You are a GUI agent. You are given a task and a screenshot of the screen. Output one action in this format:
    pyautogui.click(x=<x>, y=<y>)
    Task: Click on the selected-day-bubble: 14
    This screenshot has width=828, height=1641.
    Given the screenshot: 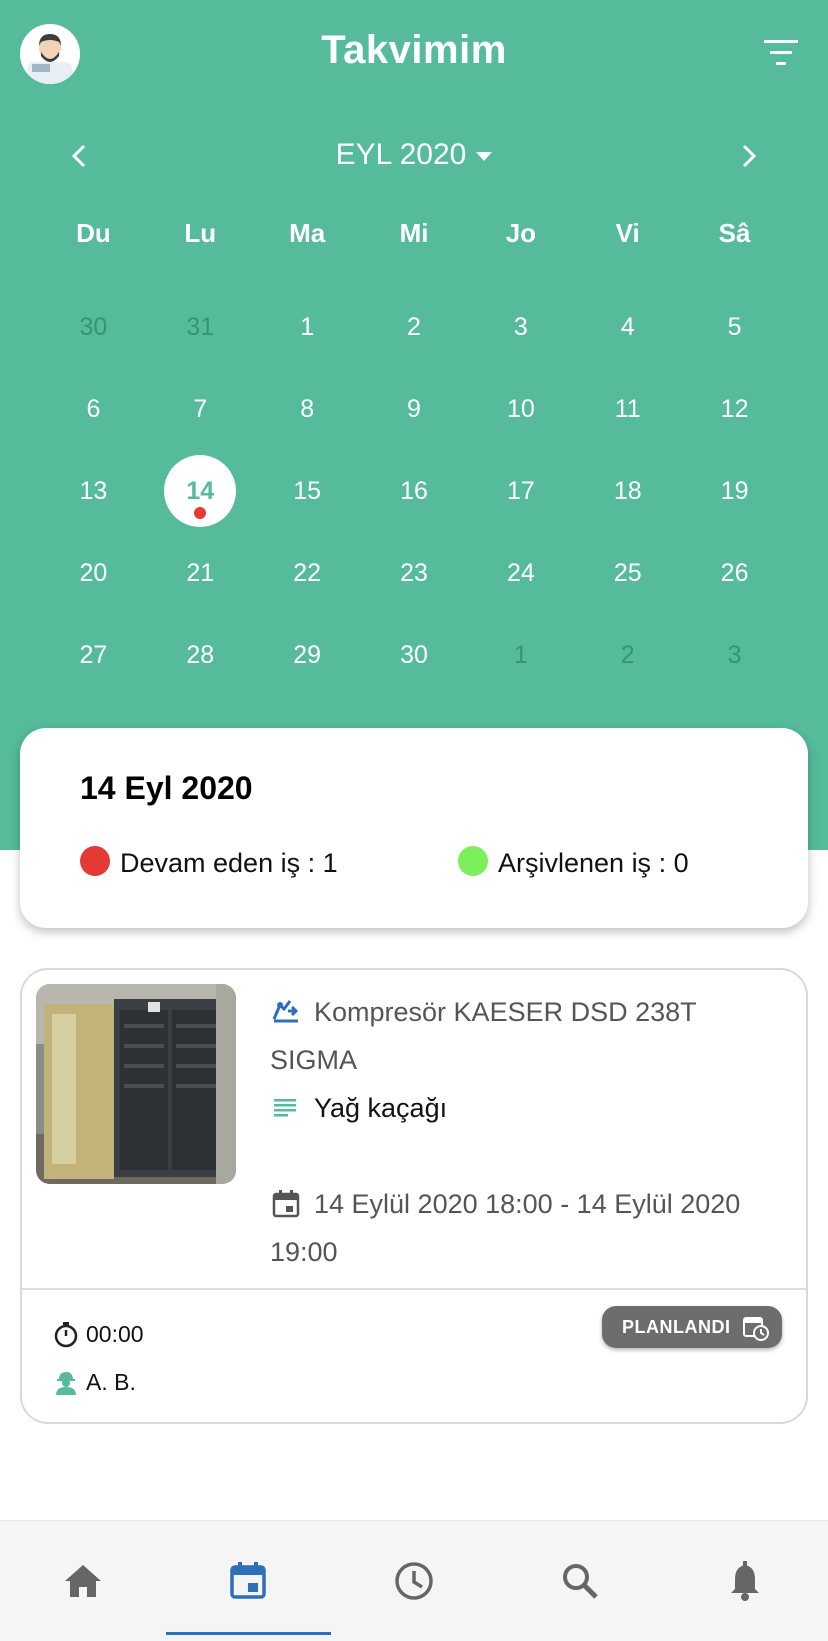 What is the action you would take?
    pyautogui.click(x=200, y=491)
    